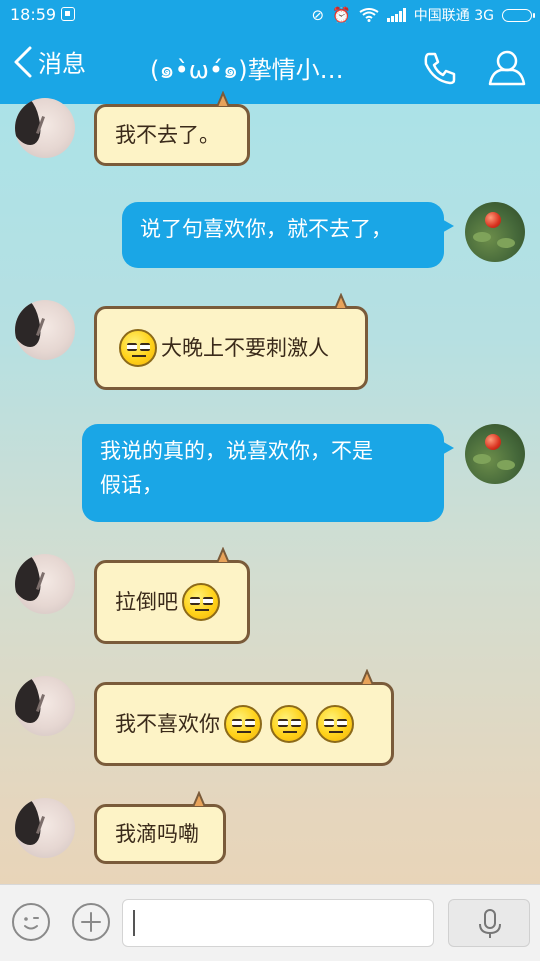  What do you see at coordinates (167, 724) in the screenshot?
I see `message-text: 我不喜欢你` at bounding box center [167, 724].